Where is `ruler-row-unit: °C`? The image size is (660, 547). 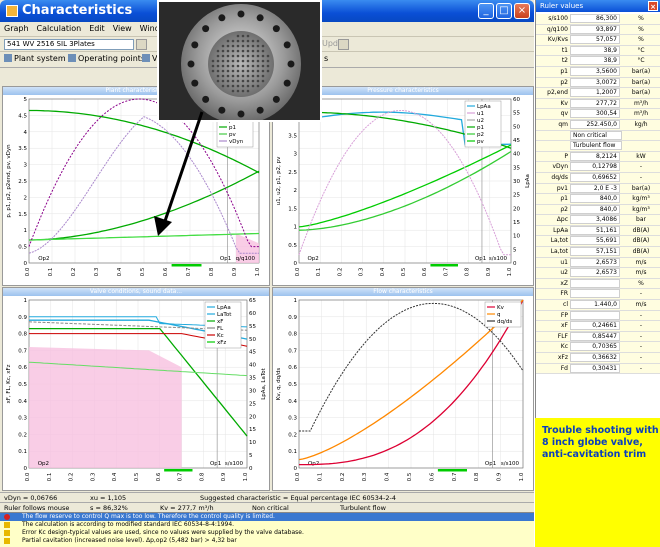
ruler-row-unit: °C is located at coordinates (641, 61).